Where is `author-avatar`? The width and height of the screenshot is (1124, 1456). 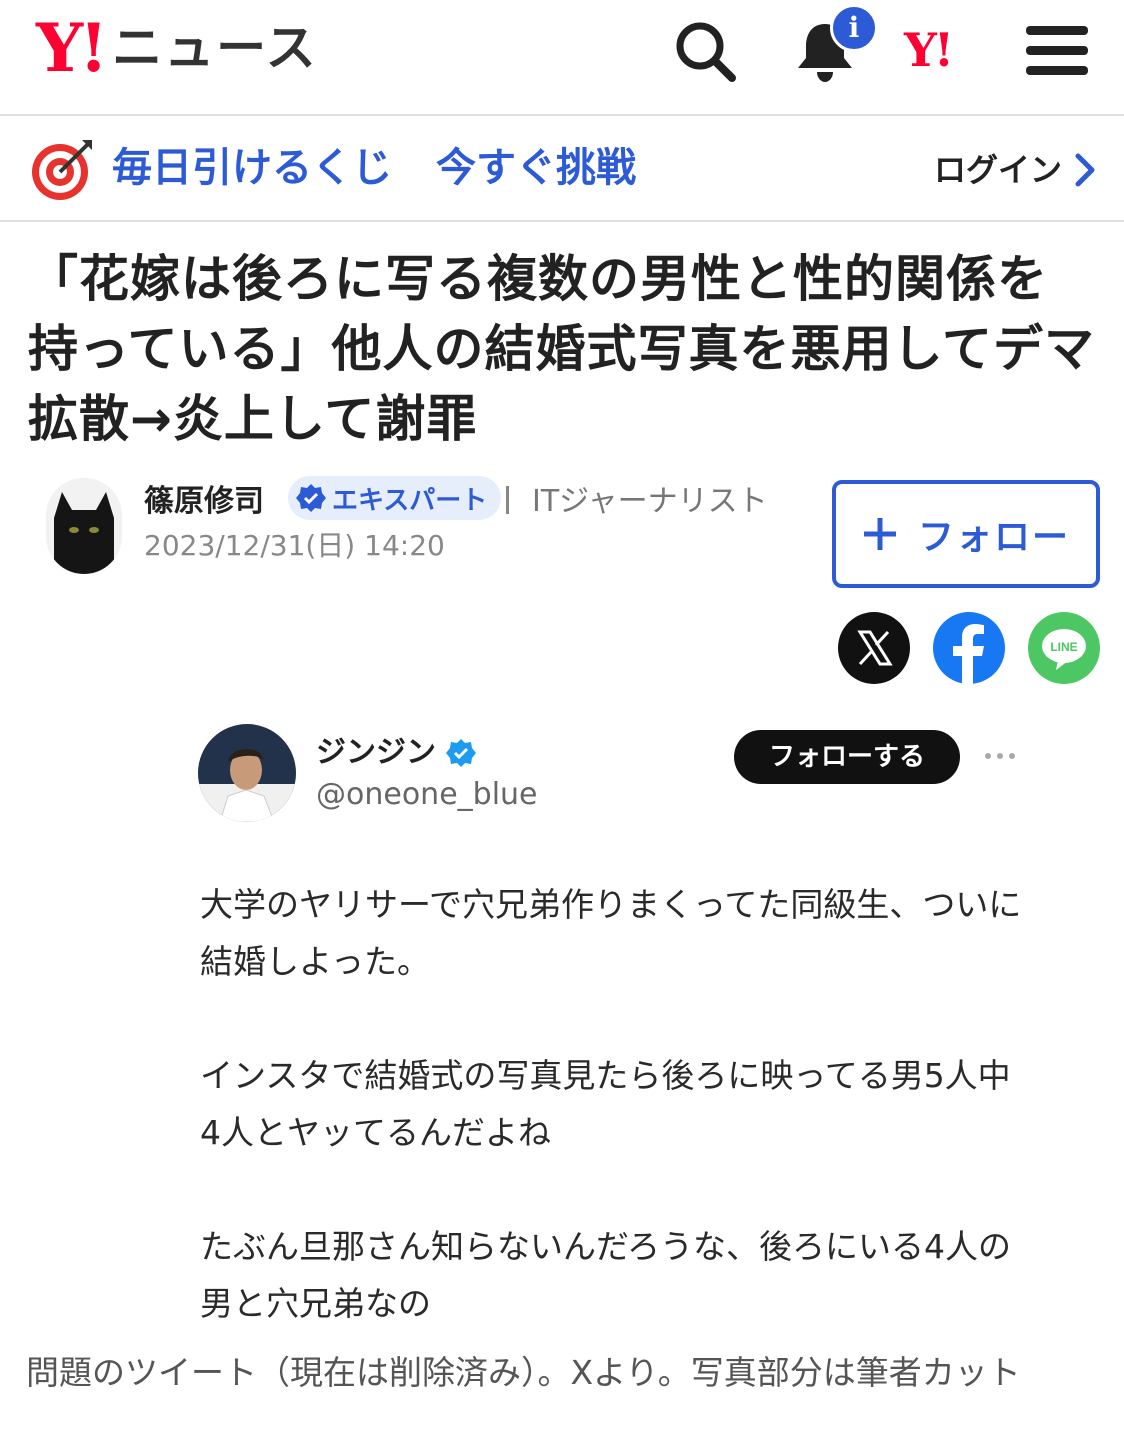
author-avatar is located at coordinates (84, 526).